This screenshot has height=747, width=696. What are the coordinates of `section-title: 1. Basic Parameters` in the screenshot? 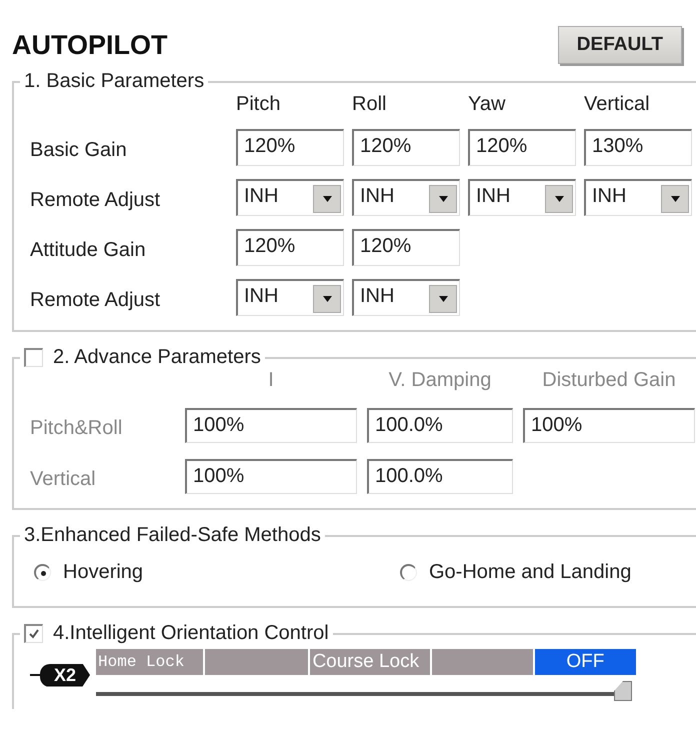 It's located at (114, 81).